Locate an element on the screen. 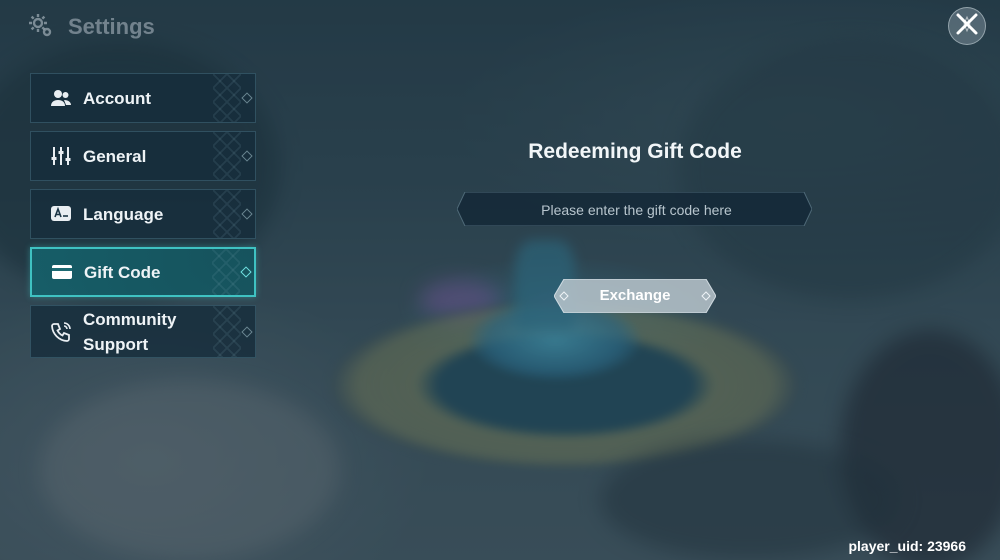 This screenshot has width=1000, height=560. gift-code-field is located at coordinates (634, 209).